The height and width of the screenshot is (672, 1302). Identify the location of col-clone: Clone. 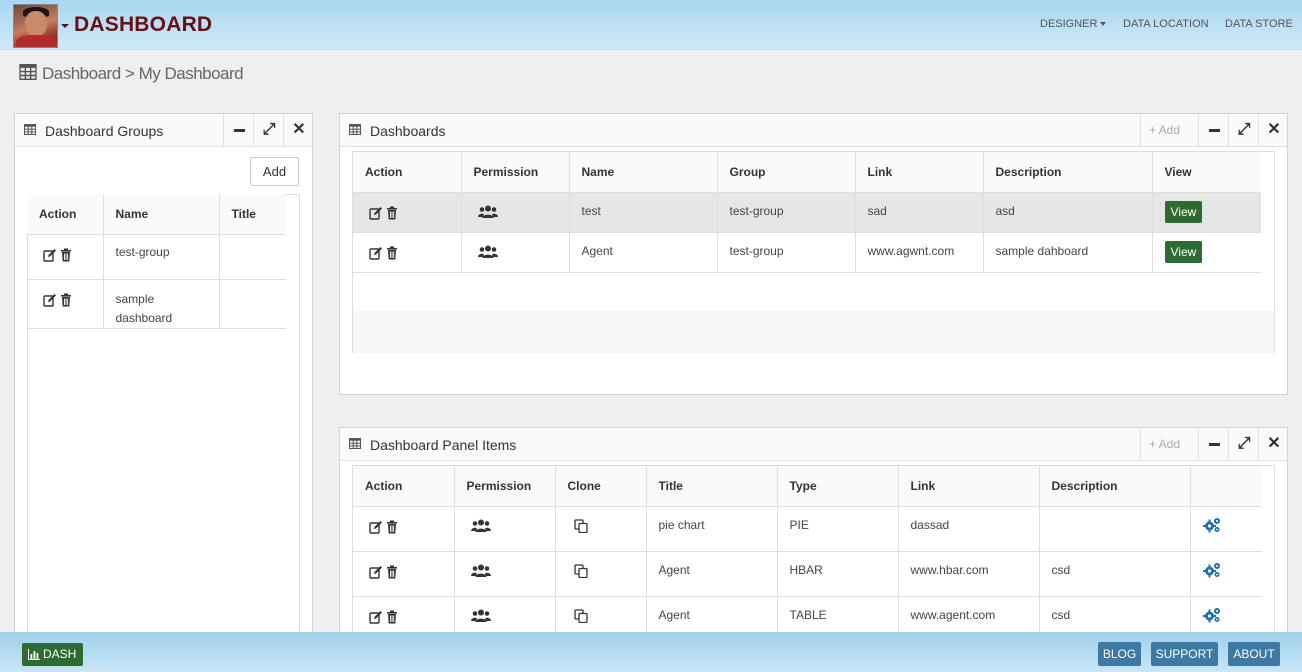
(601, 486).